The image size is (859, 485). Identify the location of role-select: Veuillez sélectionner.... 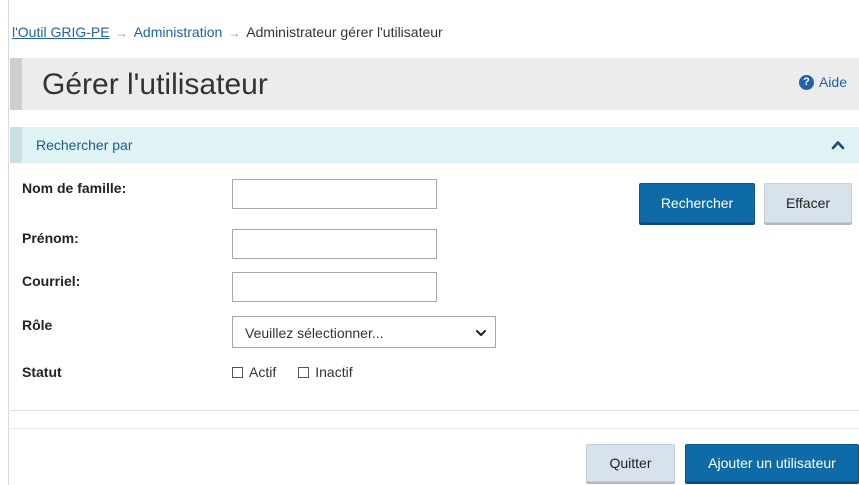
(364, 332).